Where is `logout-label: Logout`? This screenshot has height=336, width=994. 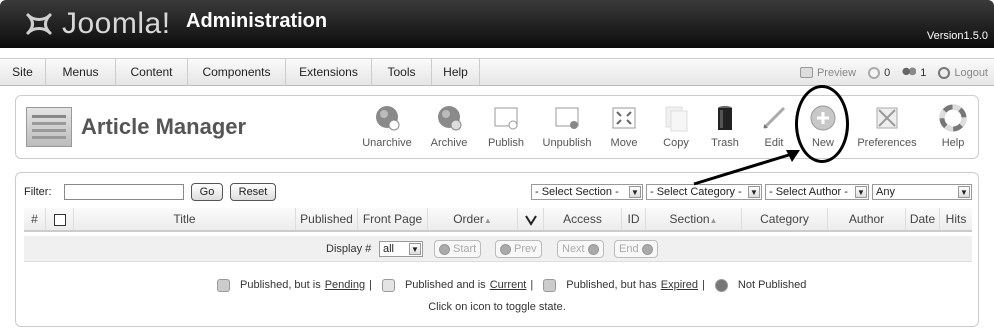
logout-label: Logout is located at coordinates (971, 72).